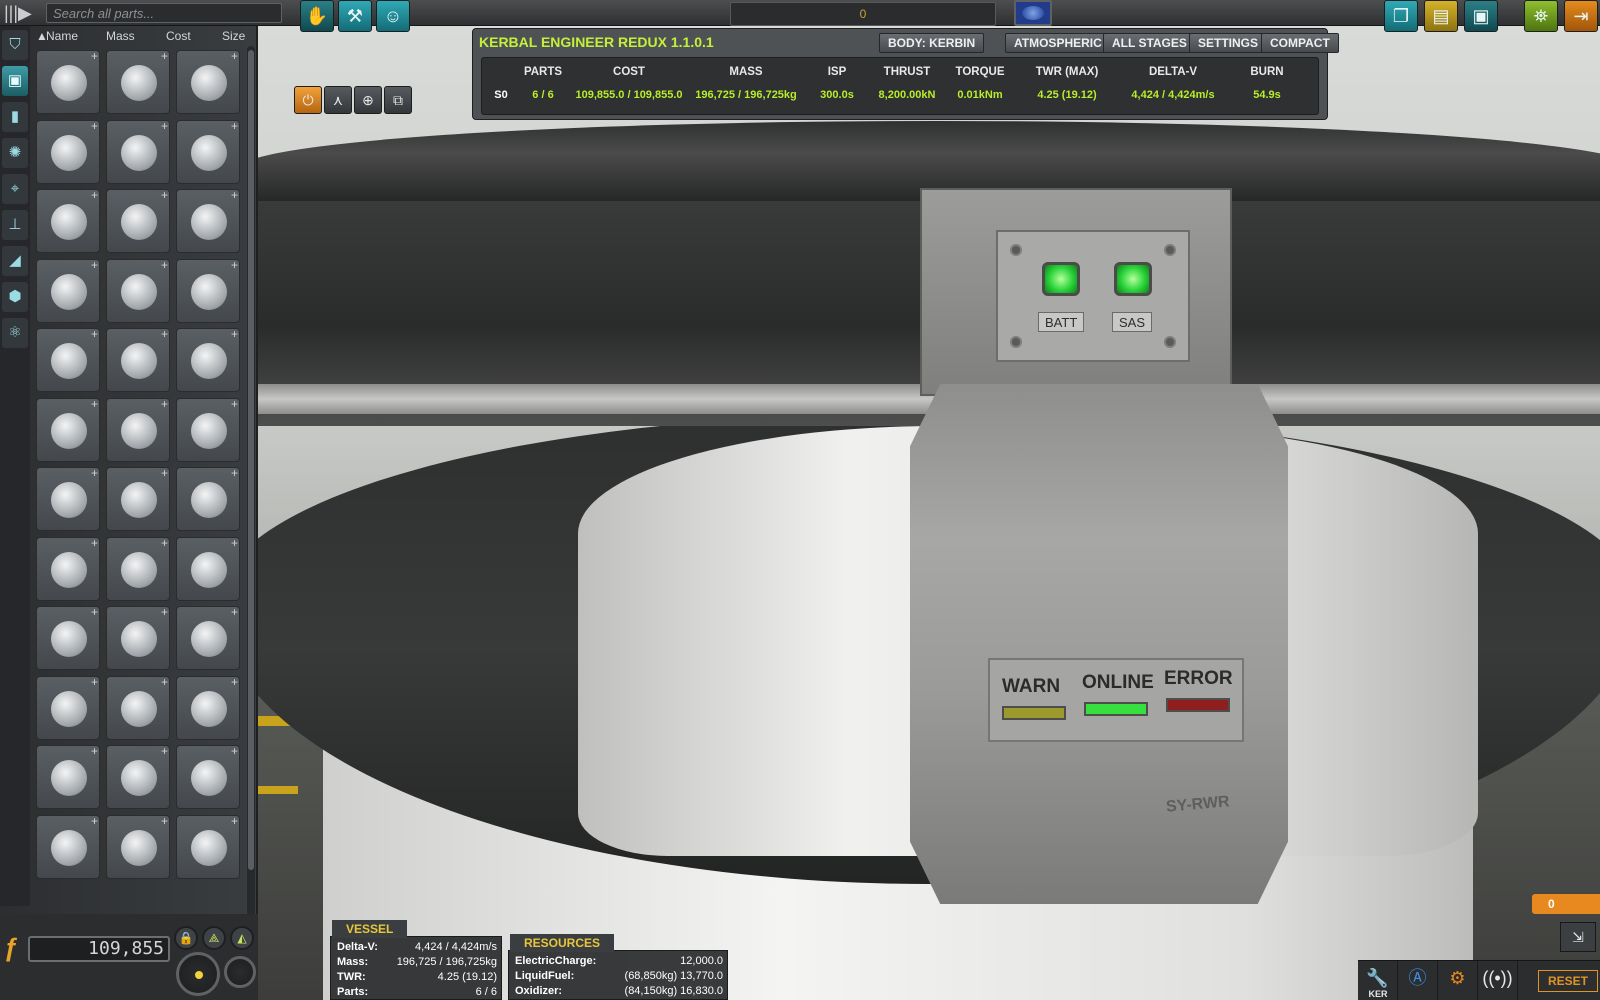 The height and width of the screenshot is (1000, 1600). What do you see at coordinates (240, 972) in the screenshot?
I see `snap-mode-icon` at bounding box center [240, 972].